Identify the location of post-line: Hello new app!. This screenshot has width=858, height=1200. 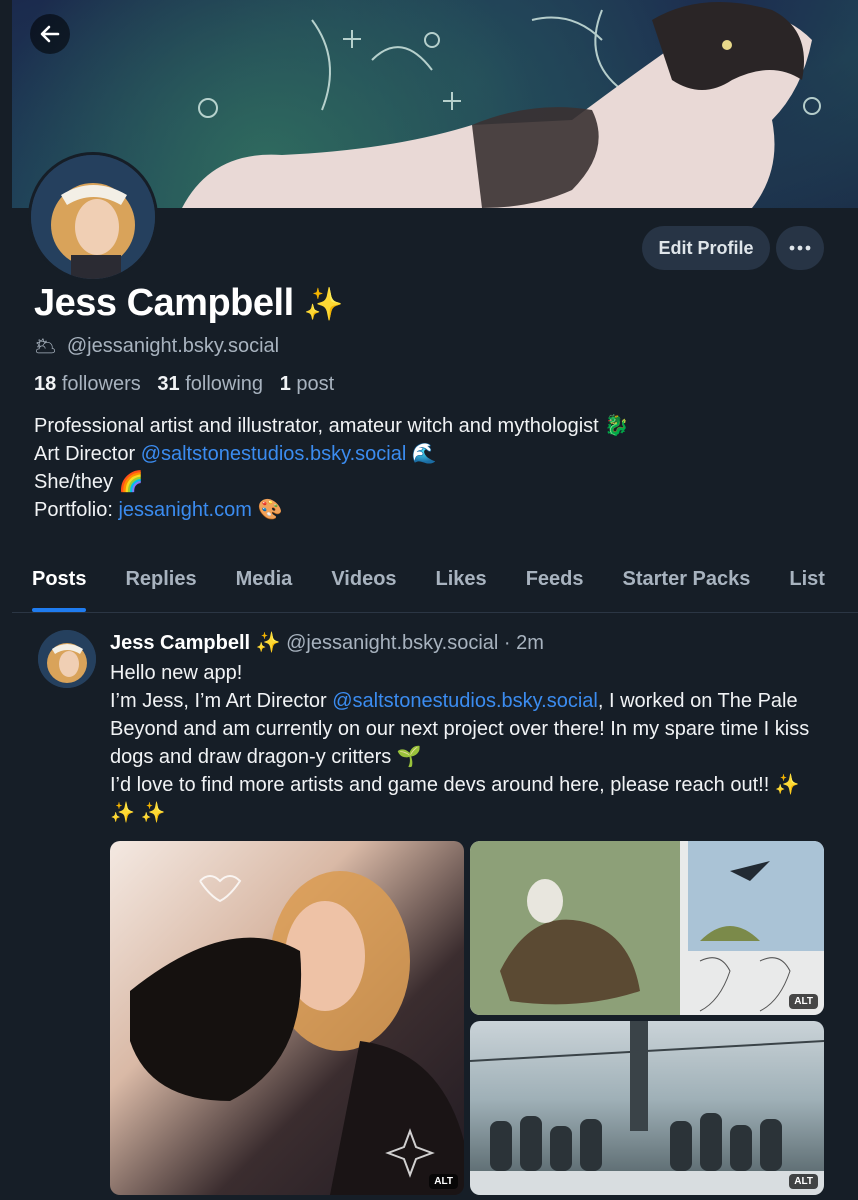
(176, 673).